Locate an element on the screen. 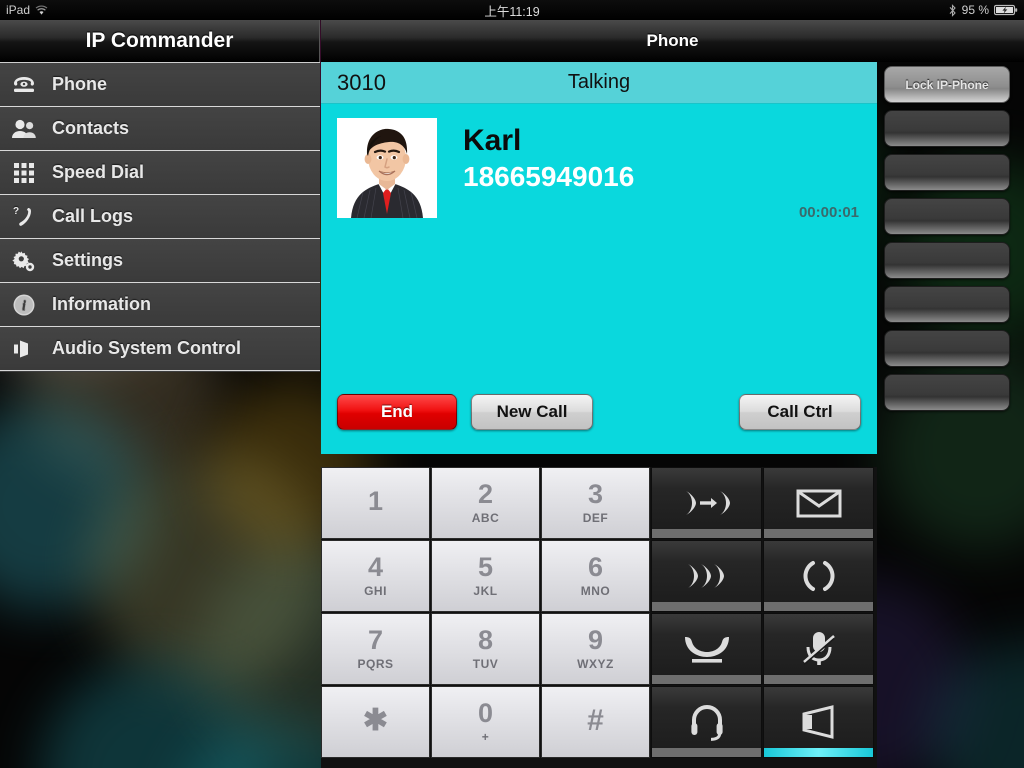 This screenshot has height=768, width=1024. new-call-button: New Call is located at coordinates (532, 412).